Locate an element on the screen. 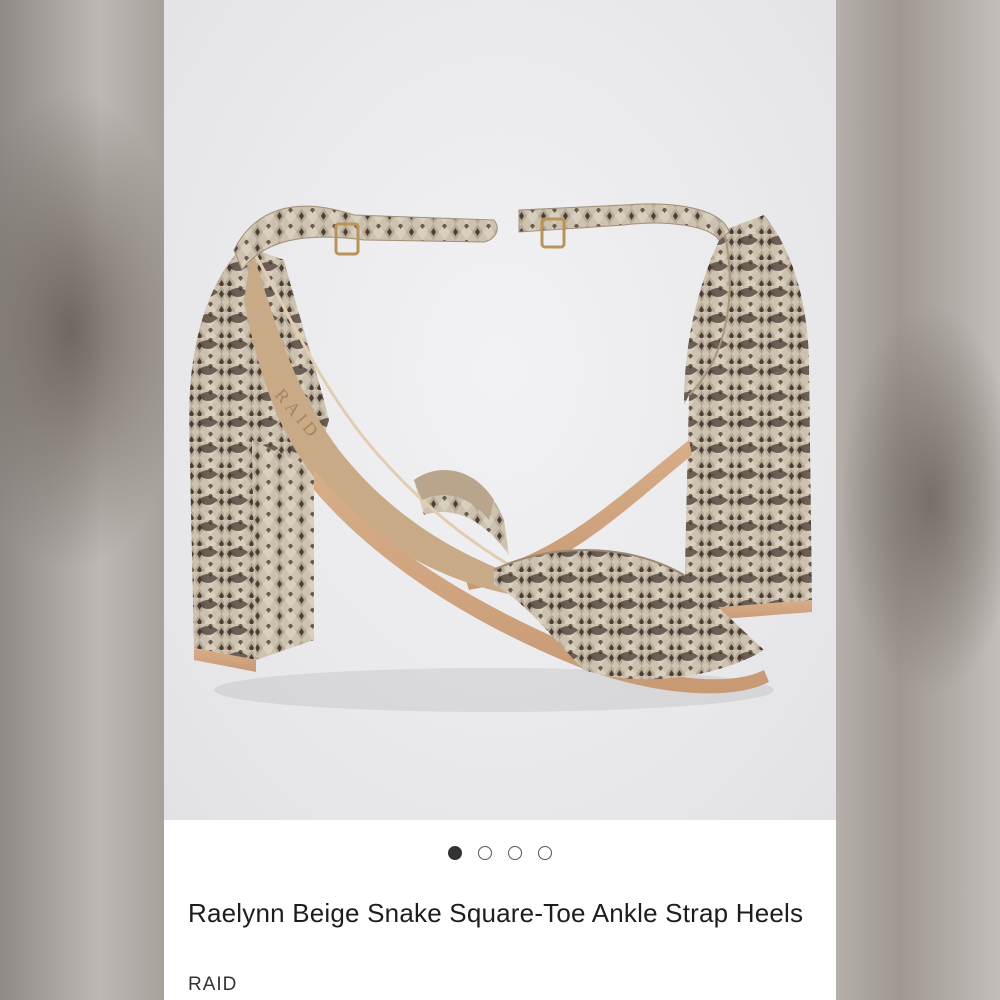 Image resolution: width=1000 pixels, height=1000 pixels. carousel-indicators is located at coordinates (500, 854).